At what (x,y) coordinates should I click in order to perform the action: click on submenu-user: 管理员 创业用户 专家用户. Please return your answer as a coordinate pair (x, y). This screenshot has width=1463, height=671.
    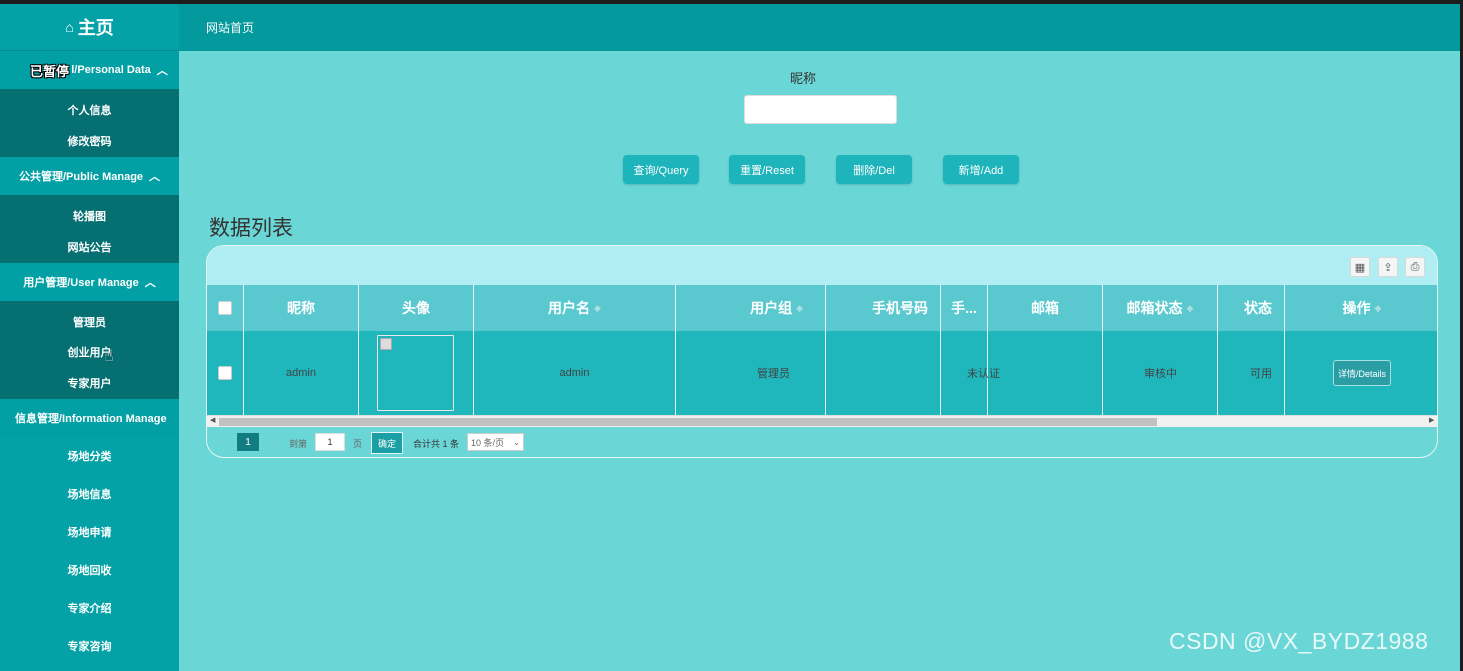
    Looking at the image, I should click on (89, 350).